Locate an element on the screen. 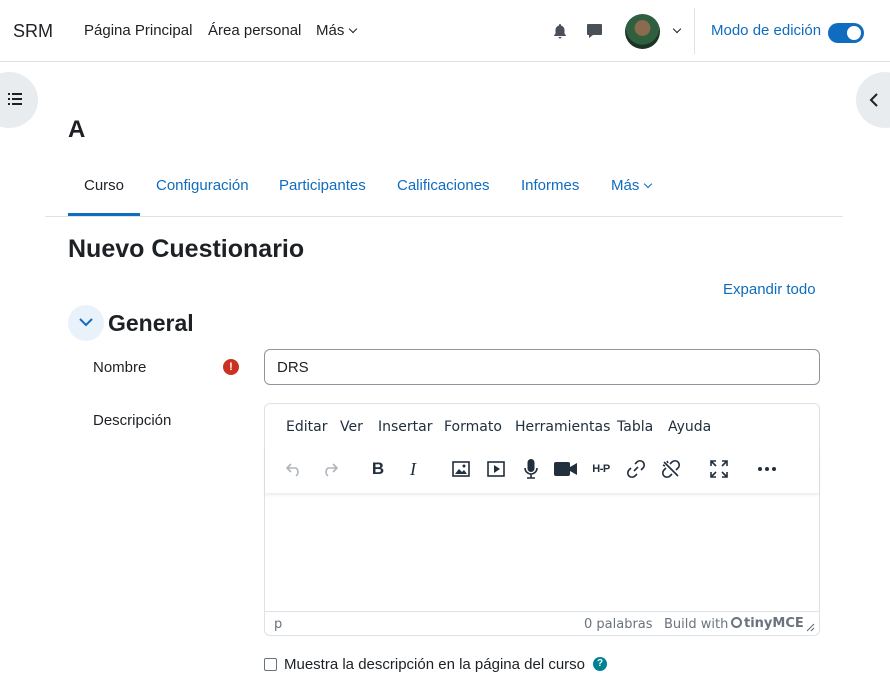  element-path: p is located at coordinates (278, 624).